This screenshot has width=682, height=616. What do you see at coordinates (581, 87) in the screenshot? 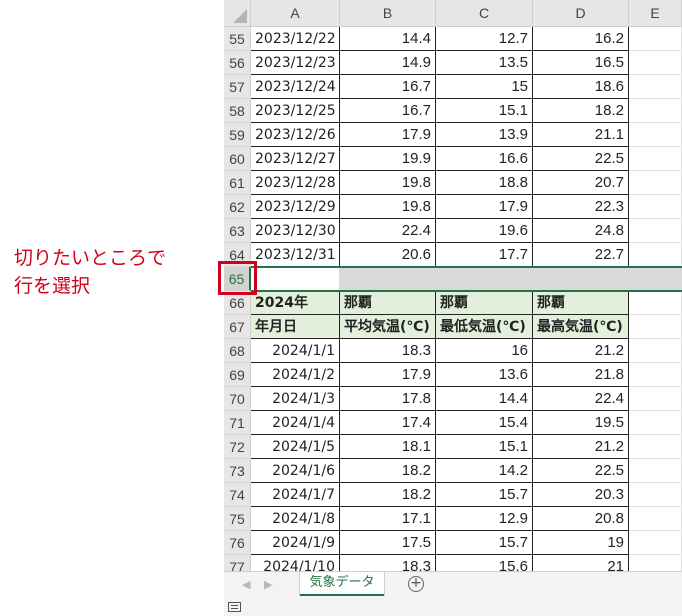
I see `cell-d: 18.6` at bounding box center [581, 87].